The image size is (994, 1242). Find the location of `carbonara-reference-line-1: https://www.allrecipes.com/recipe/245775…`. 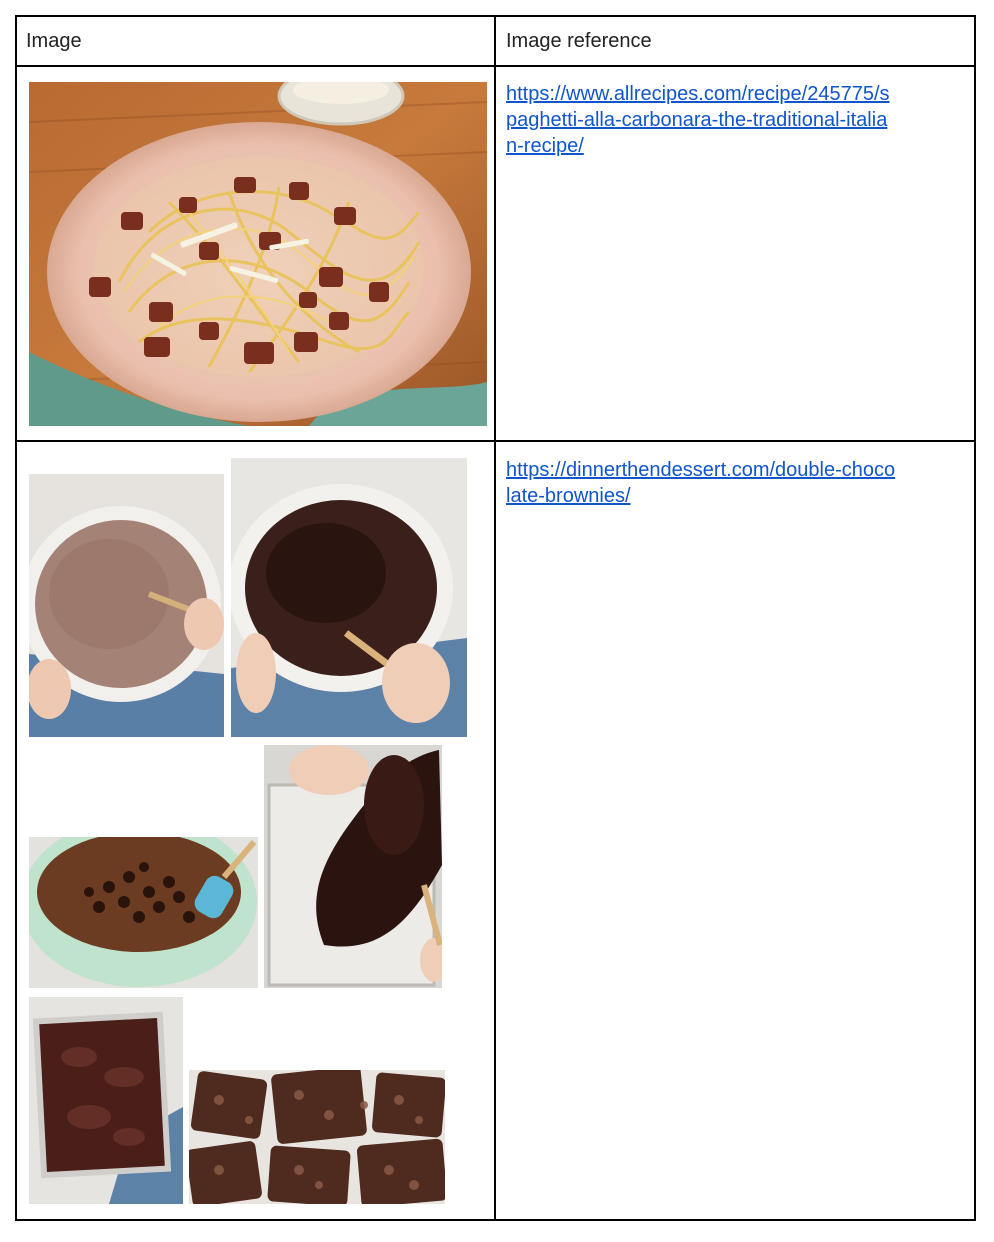

carbonara-reference-line-1: https://www.allrecipes.com/recipe/245775… is located at coordinates (698, 94).